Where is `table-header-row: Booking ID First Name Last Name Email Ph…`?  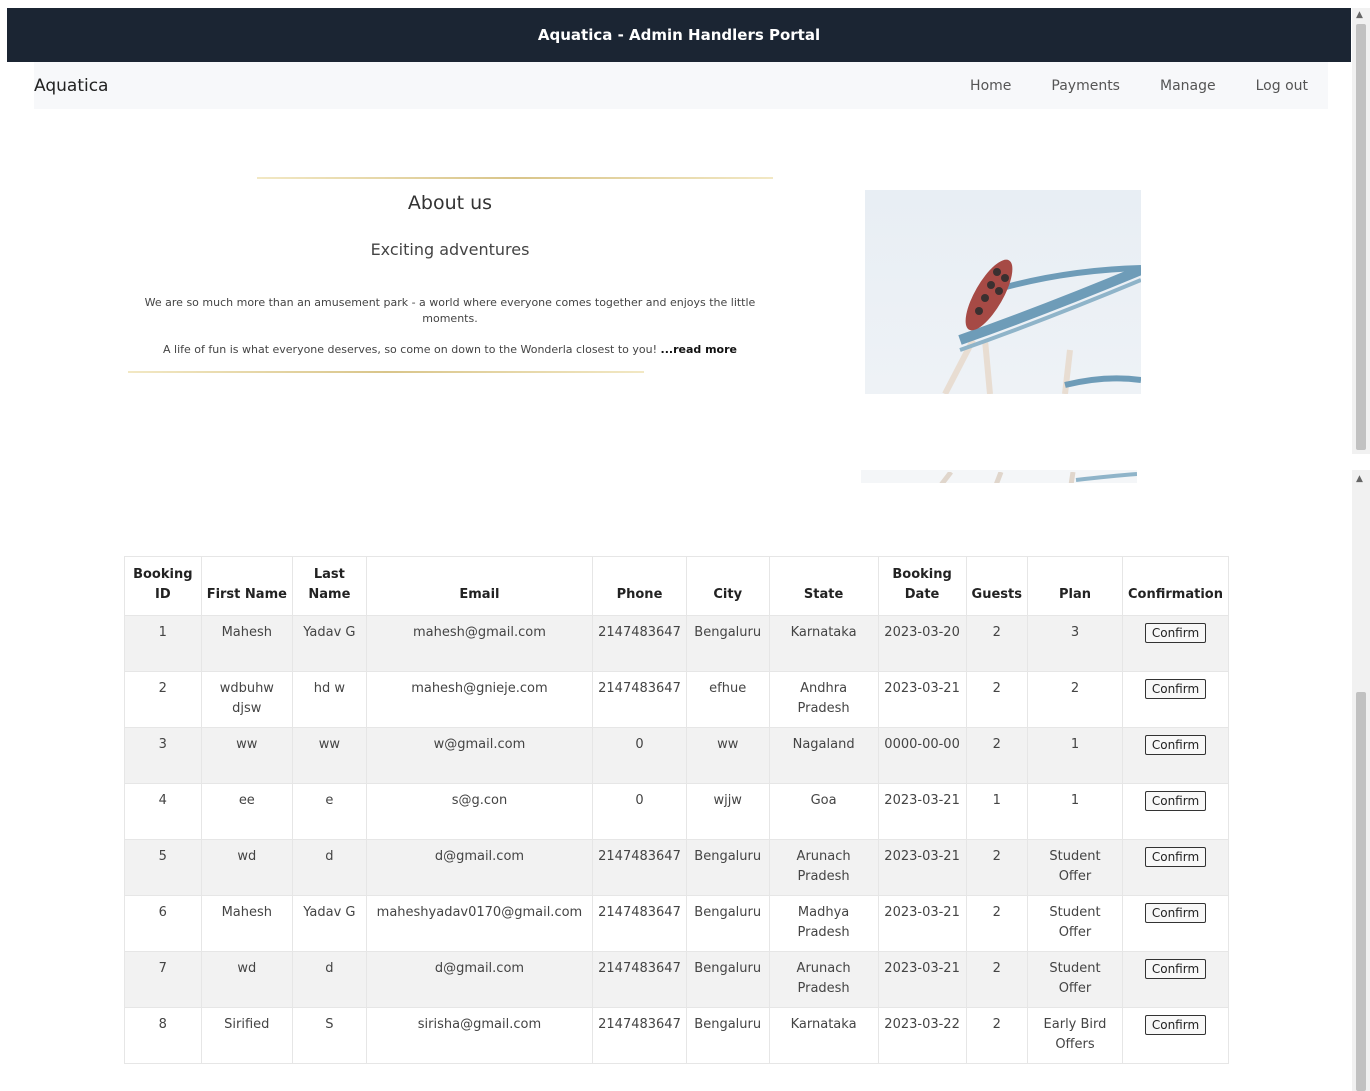 table-header-row: Booking ID First Name Last Name Email Ph… is located at coordinates (677, 586).